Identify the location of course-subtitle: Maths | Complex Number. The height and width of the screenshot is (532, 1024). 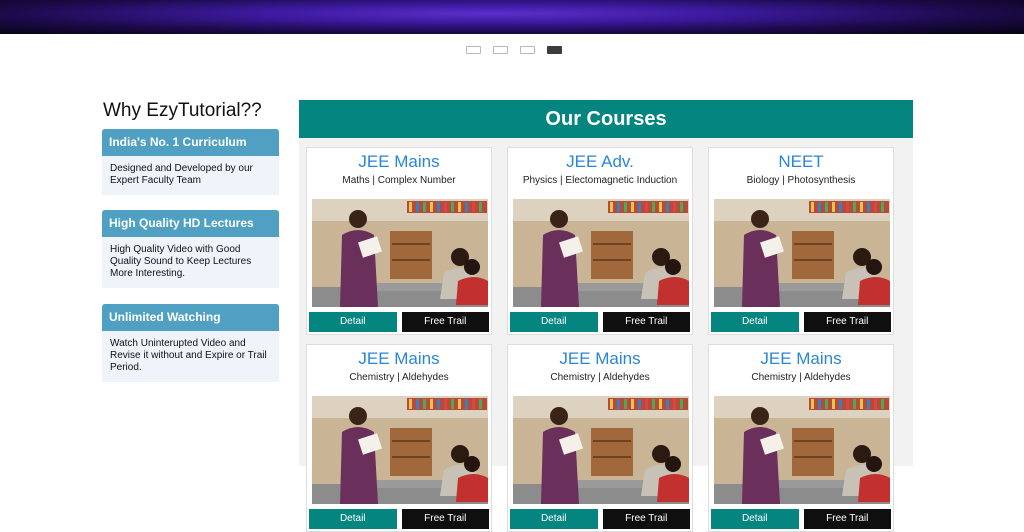
(399, 180).